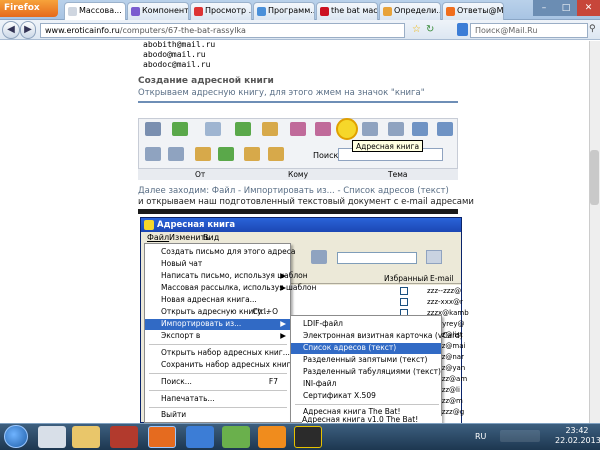 This screenshot has height=450, width=600. Describe the element at coordinates (577, 430) in the screenshot. I see `clock-time: 23:42` at that location.